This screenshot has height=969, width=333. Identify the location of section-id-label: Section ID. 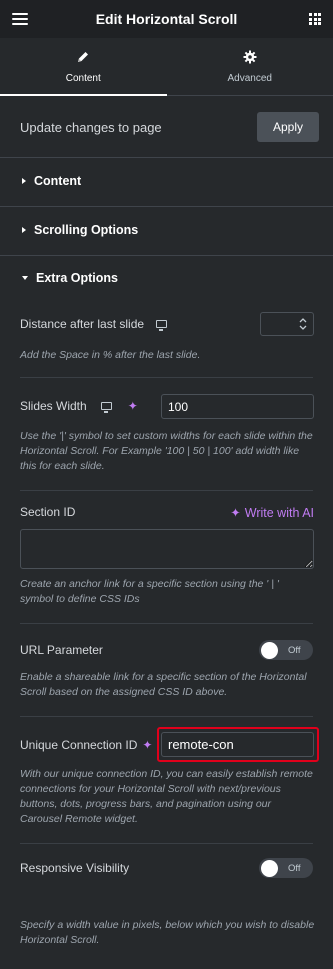
(48, 512).